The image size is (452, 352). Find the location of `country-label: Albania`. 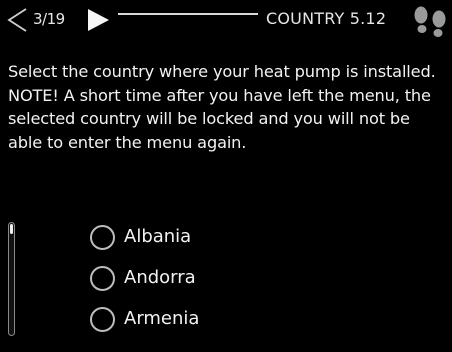

country-label: Albania is located at coordinates (158, 236).